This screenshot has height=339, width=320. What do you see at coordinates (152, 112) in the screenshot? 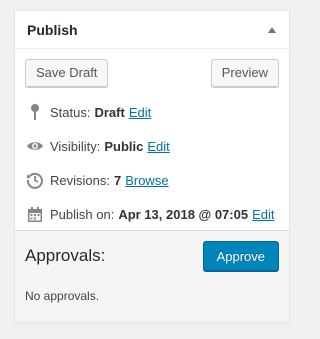
I see `status-row: Status: Draft Edit` at bounding box center [152, 112].